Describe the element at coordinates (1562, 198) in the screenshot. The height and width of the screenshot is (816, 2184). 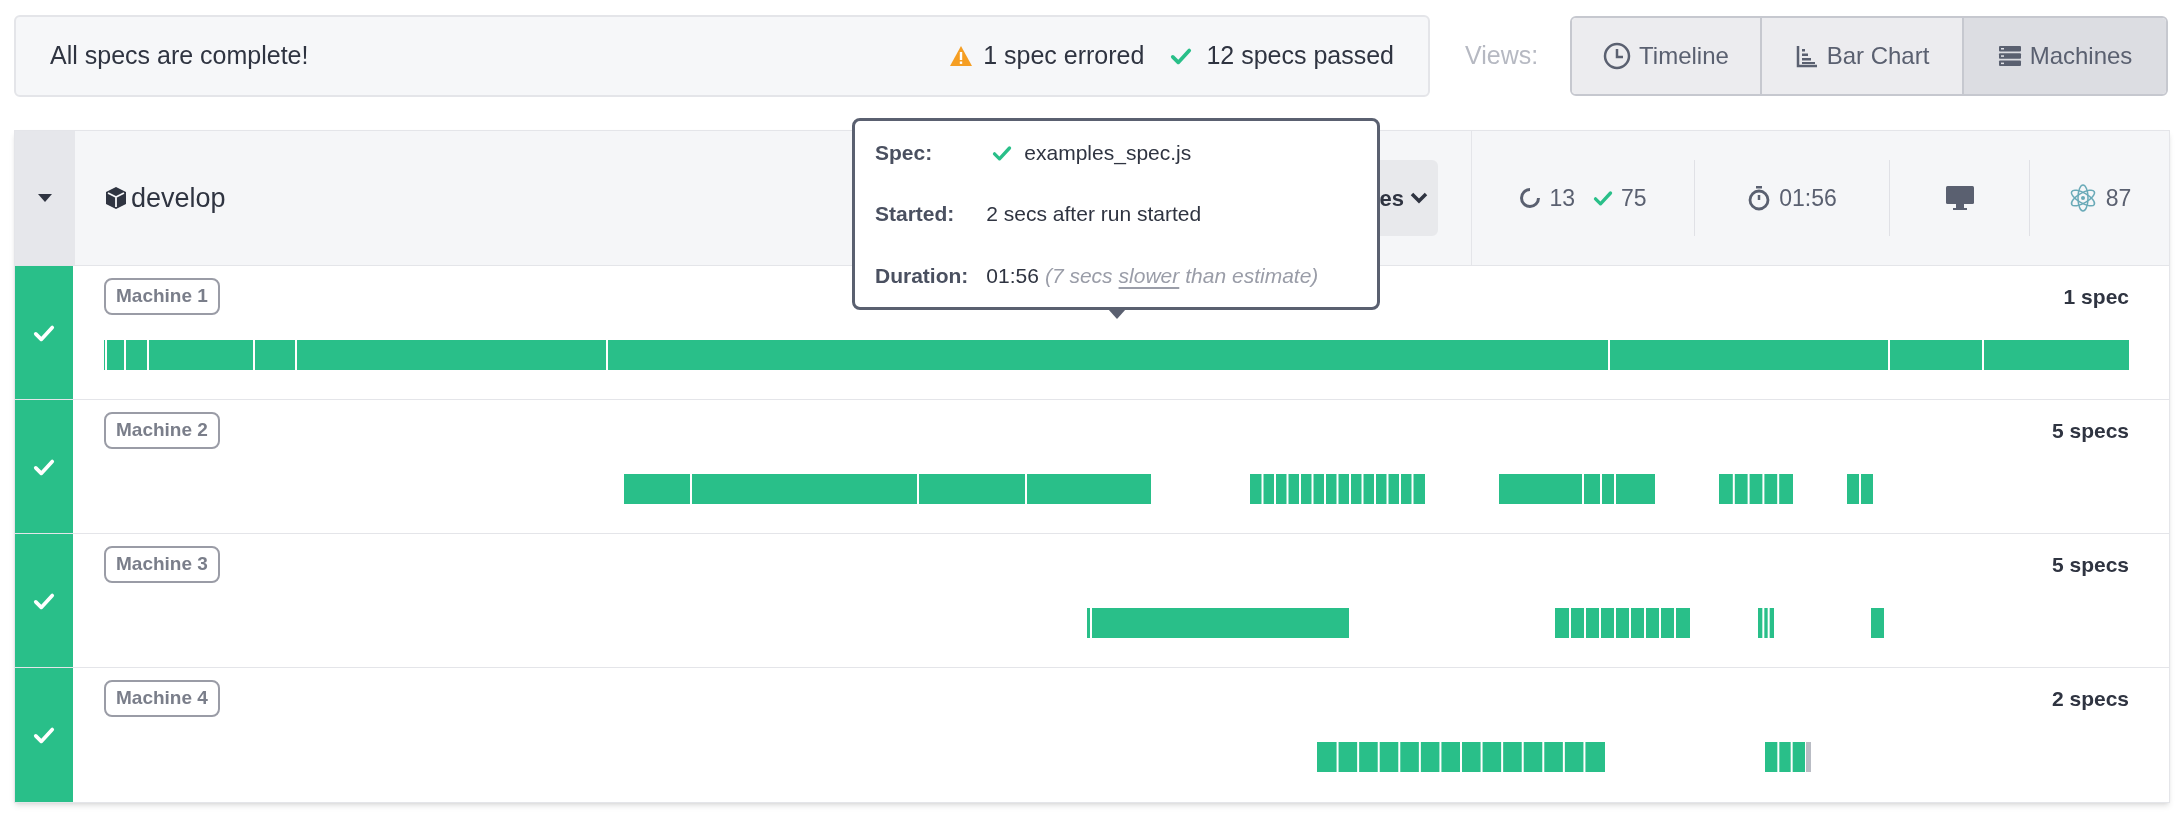
I see `pending-count: 13` at that location.